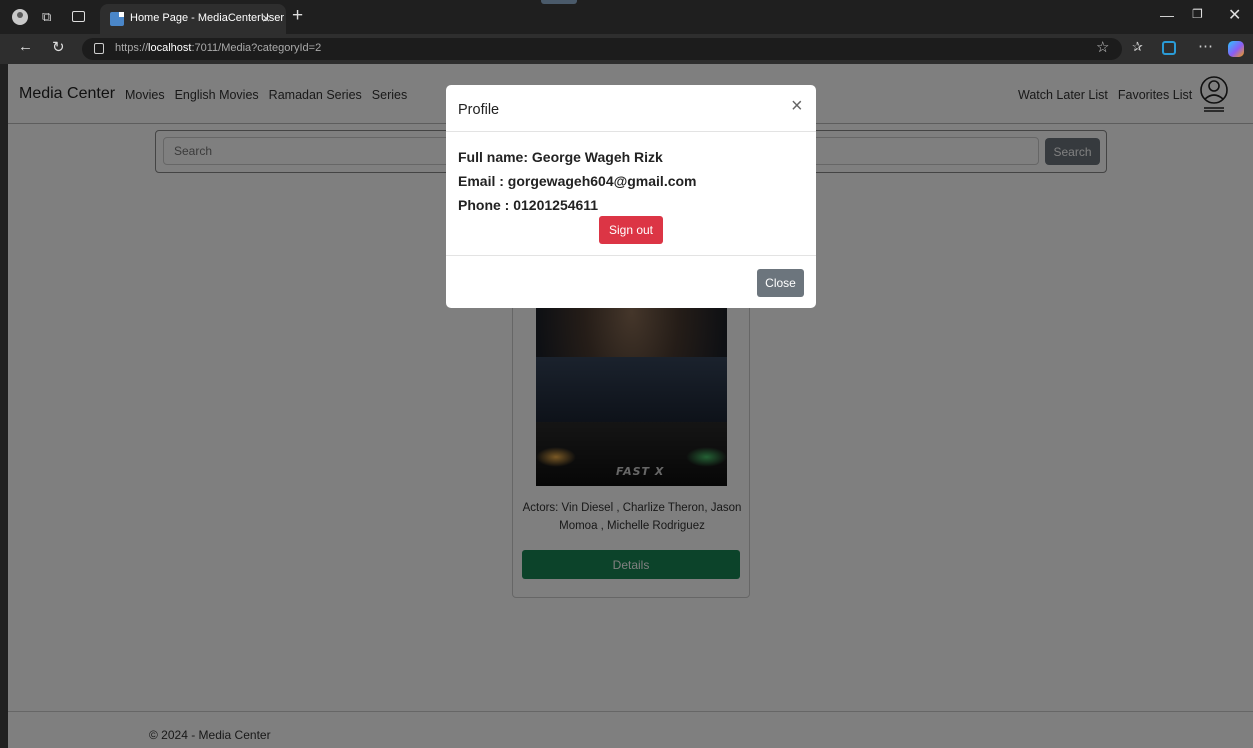 Image resolution: width=1253 pixels, height=748 pixels. I want to click on window-minimize-button: —, so click(1167, 15).